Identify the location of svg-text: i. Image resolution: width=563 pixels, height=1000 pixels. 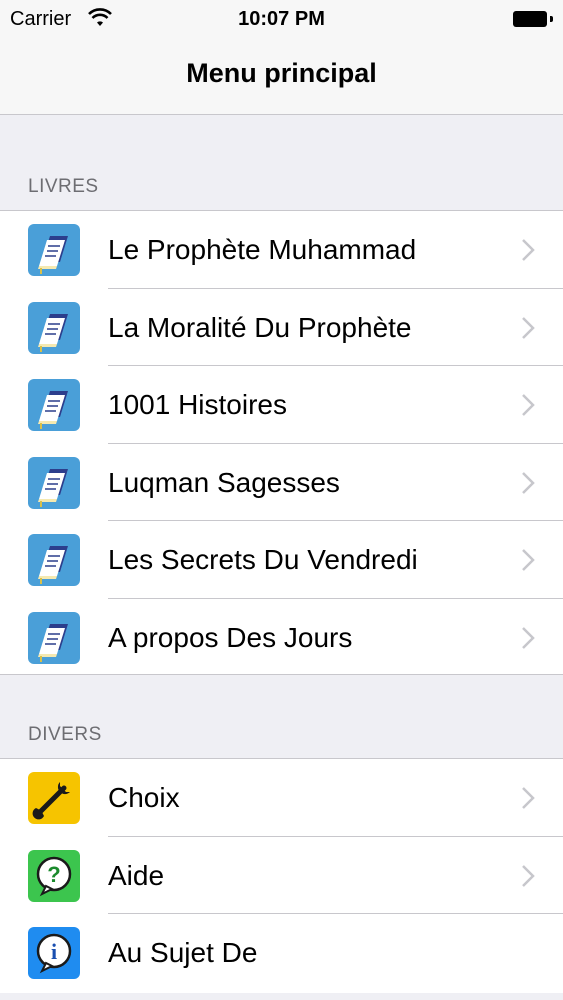
(54, 951).